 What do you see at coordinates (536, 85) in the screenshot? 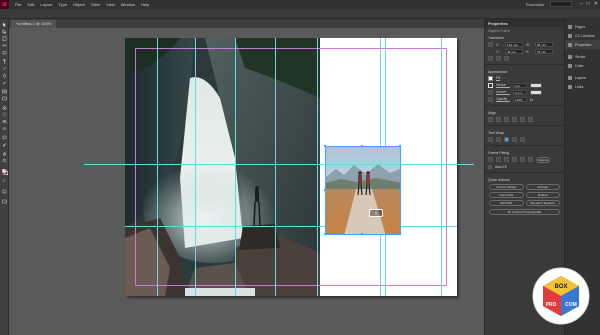
I see `stroke-type-dropdown` at bounding box center [536, 85].